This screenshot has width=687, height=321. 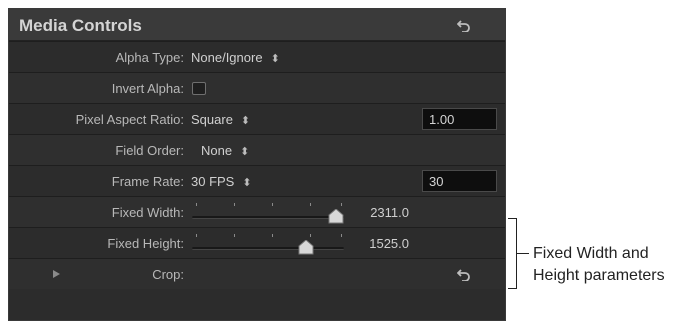 I want to click on fixed-height-slider, so click(x=268, y=244).